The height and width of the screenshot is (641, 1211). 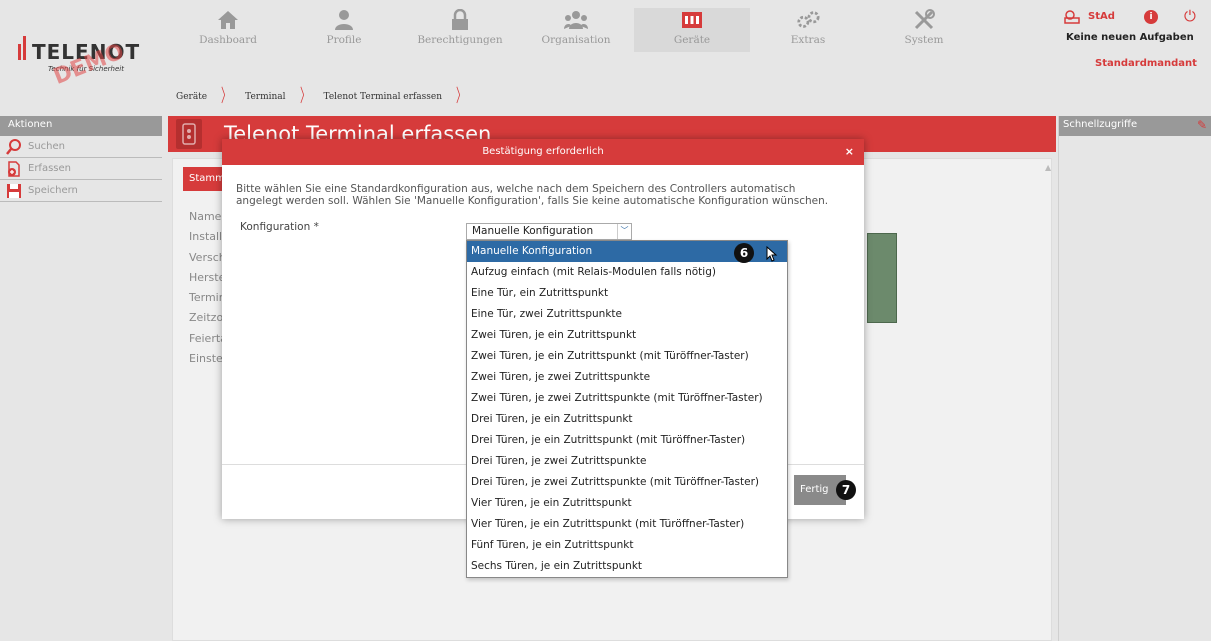 I want to click on nav-label: Organisation, so click(x=576, y=40).